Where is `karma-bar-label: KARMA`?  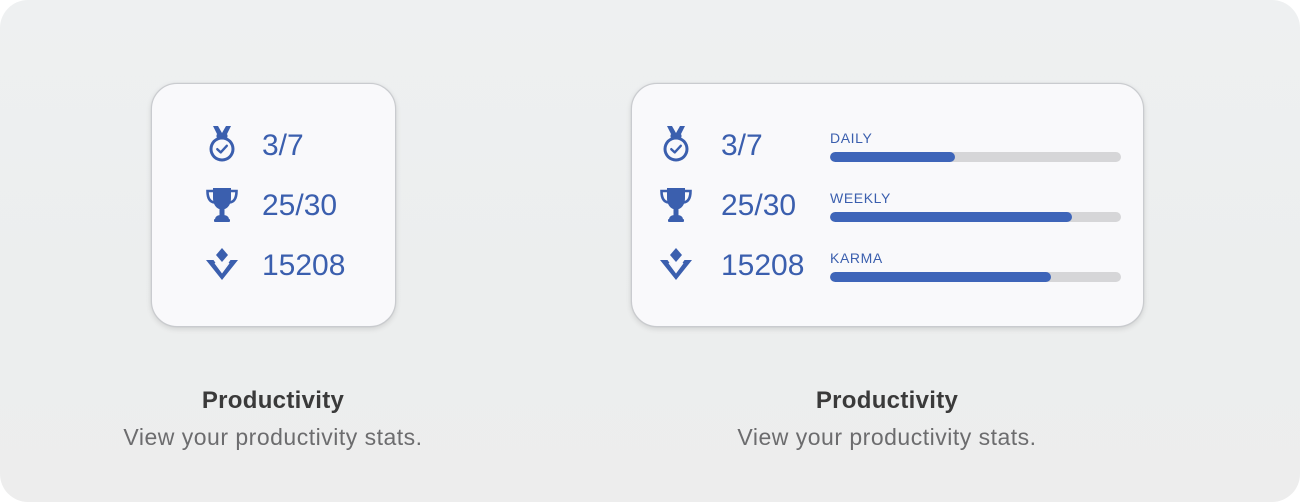 karma-bar-label: KARMA is located at coordinates (856, 258).